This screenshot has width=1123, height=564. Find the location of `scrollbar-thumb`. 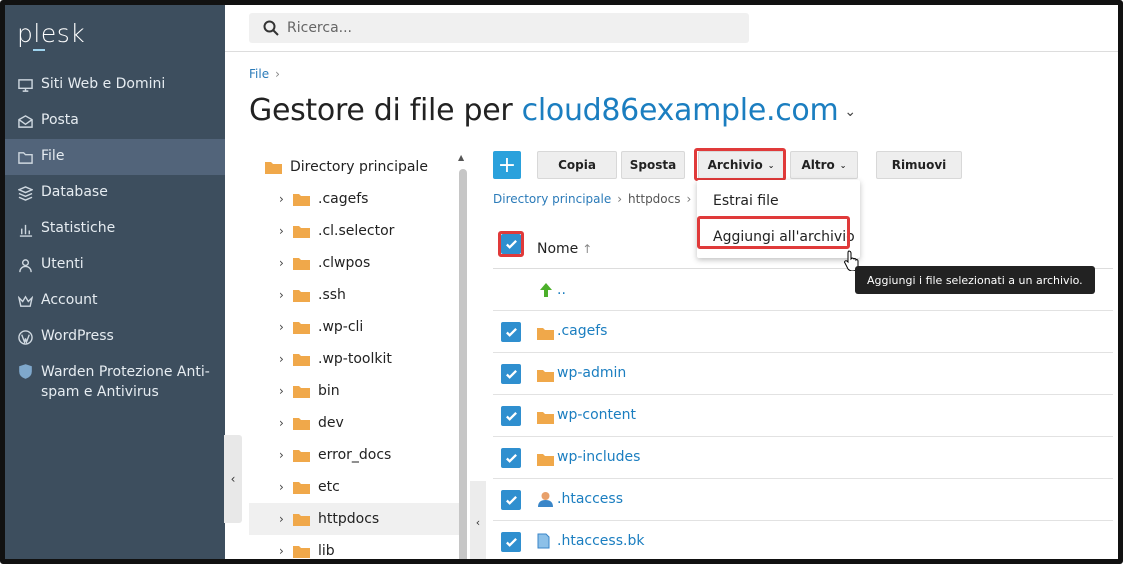

scrollbar-thumb is located at coordinates (463, 364).